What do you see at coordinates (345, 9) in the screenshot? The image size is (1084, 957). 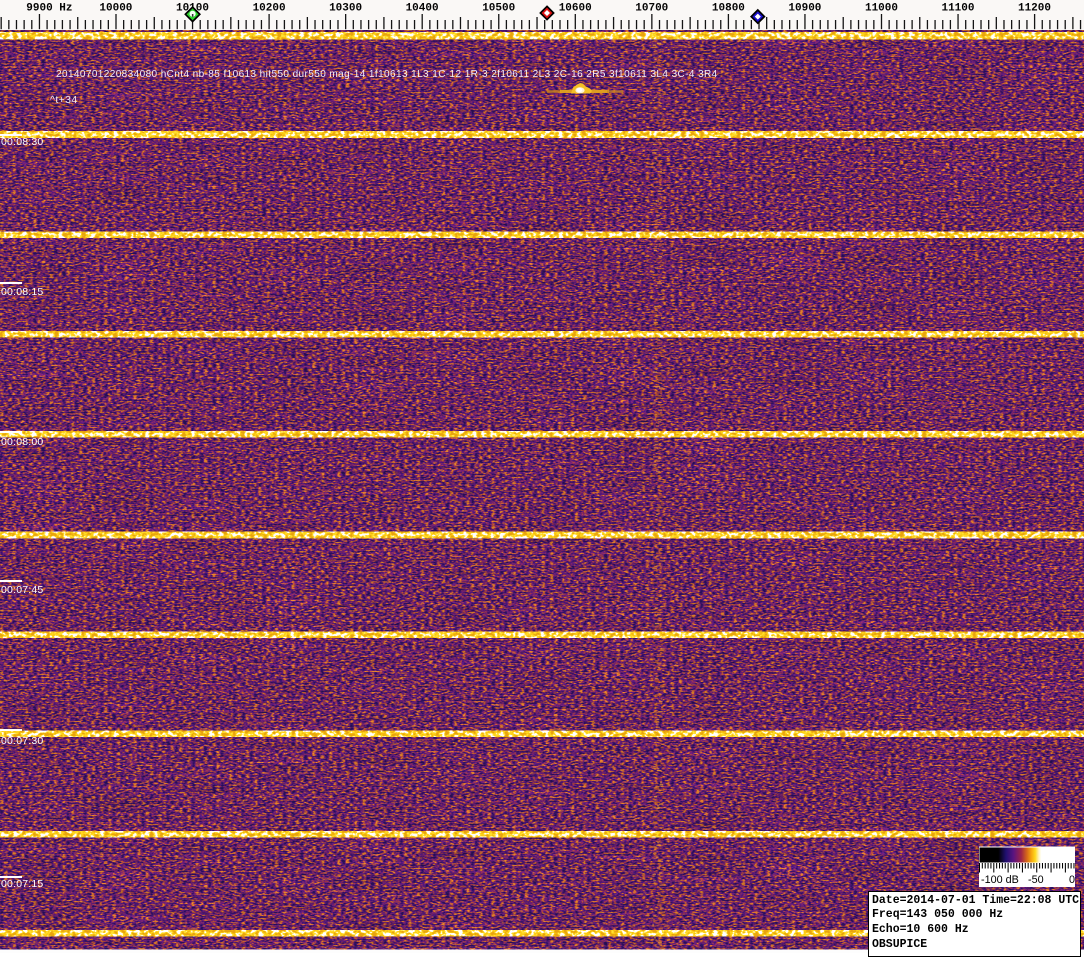 I see `svg-text: 10300` at bounding box center [345, 9].